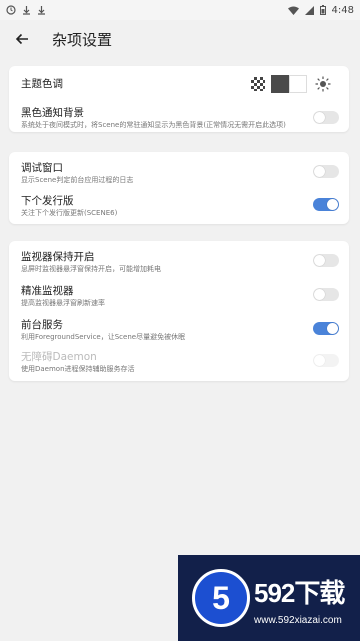 This screenshot has width=360, height=641. What do you see at coordinates (326, 260) in the screenshot?
I see `monitor-keep-toggle` at bounding box center [326, 260].